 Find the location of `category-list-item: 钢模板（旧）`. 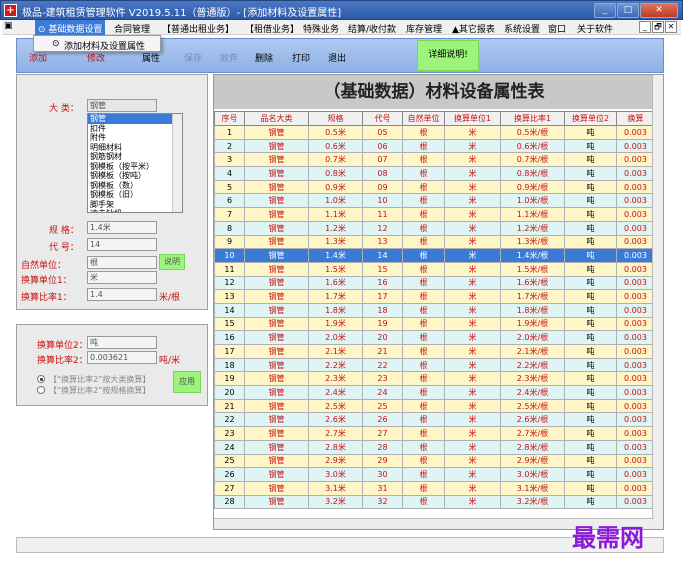

category-list-item: 钢模板（旧） is located at coordinates (135, 195).